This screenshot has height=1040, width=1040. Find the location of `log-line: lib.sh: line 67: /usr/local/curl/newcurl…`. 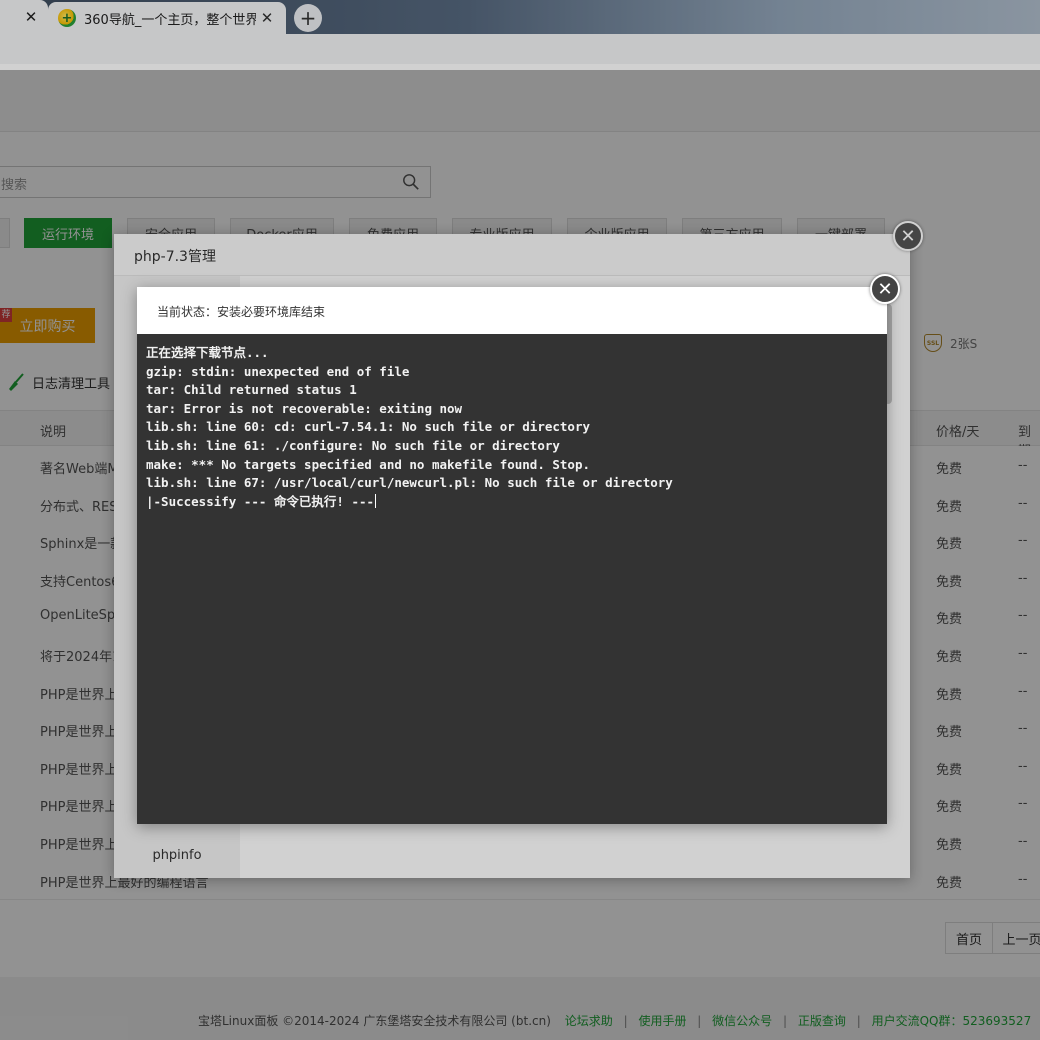

log-line: lib.sh: line 67: /usr/local/curl/newcurl… is located at coordinates (409, 483).